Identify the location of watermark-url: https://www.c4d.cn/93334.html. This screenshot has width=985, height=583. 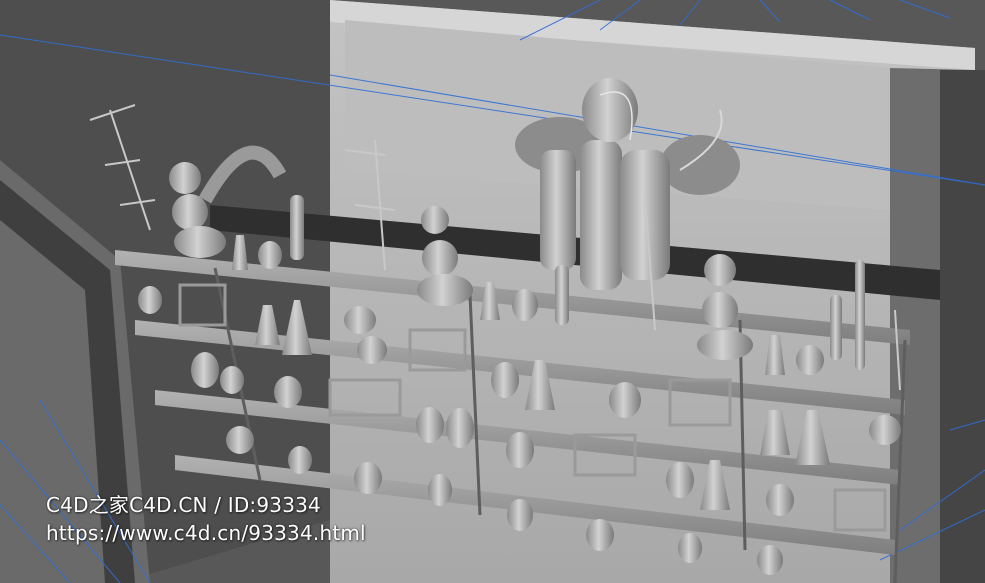
(206, 533).